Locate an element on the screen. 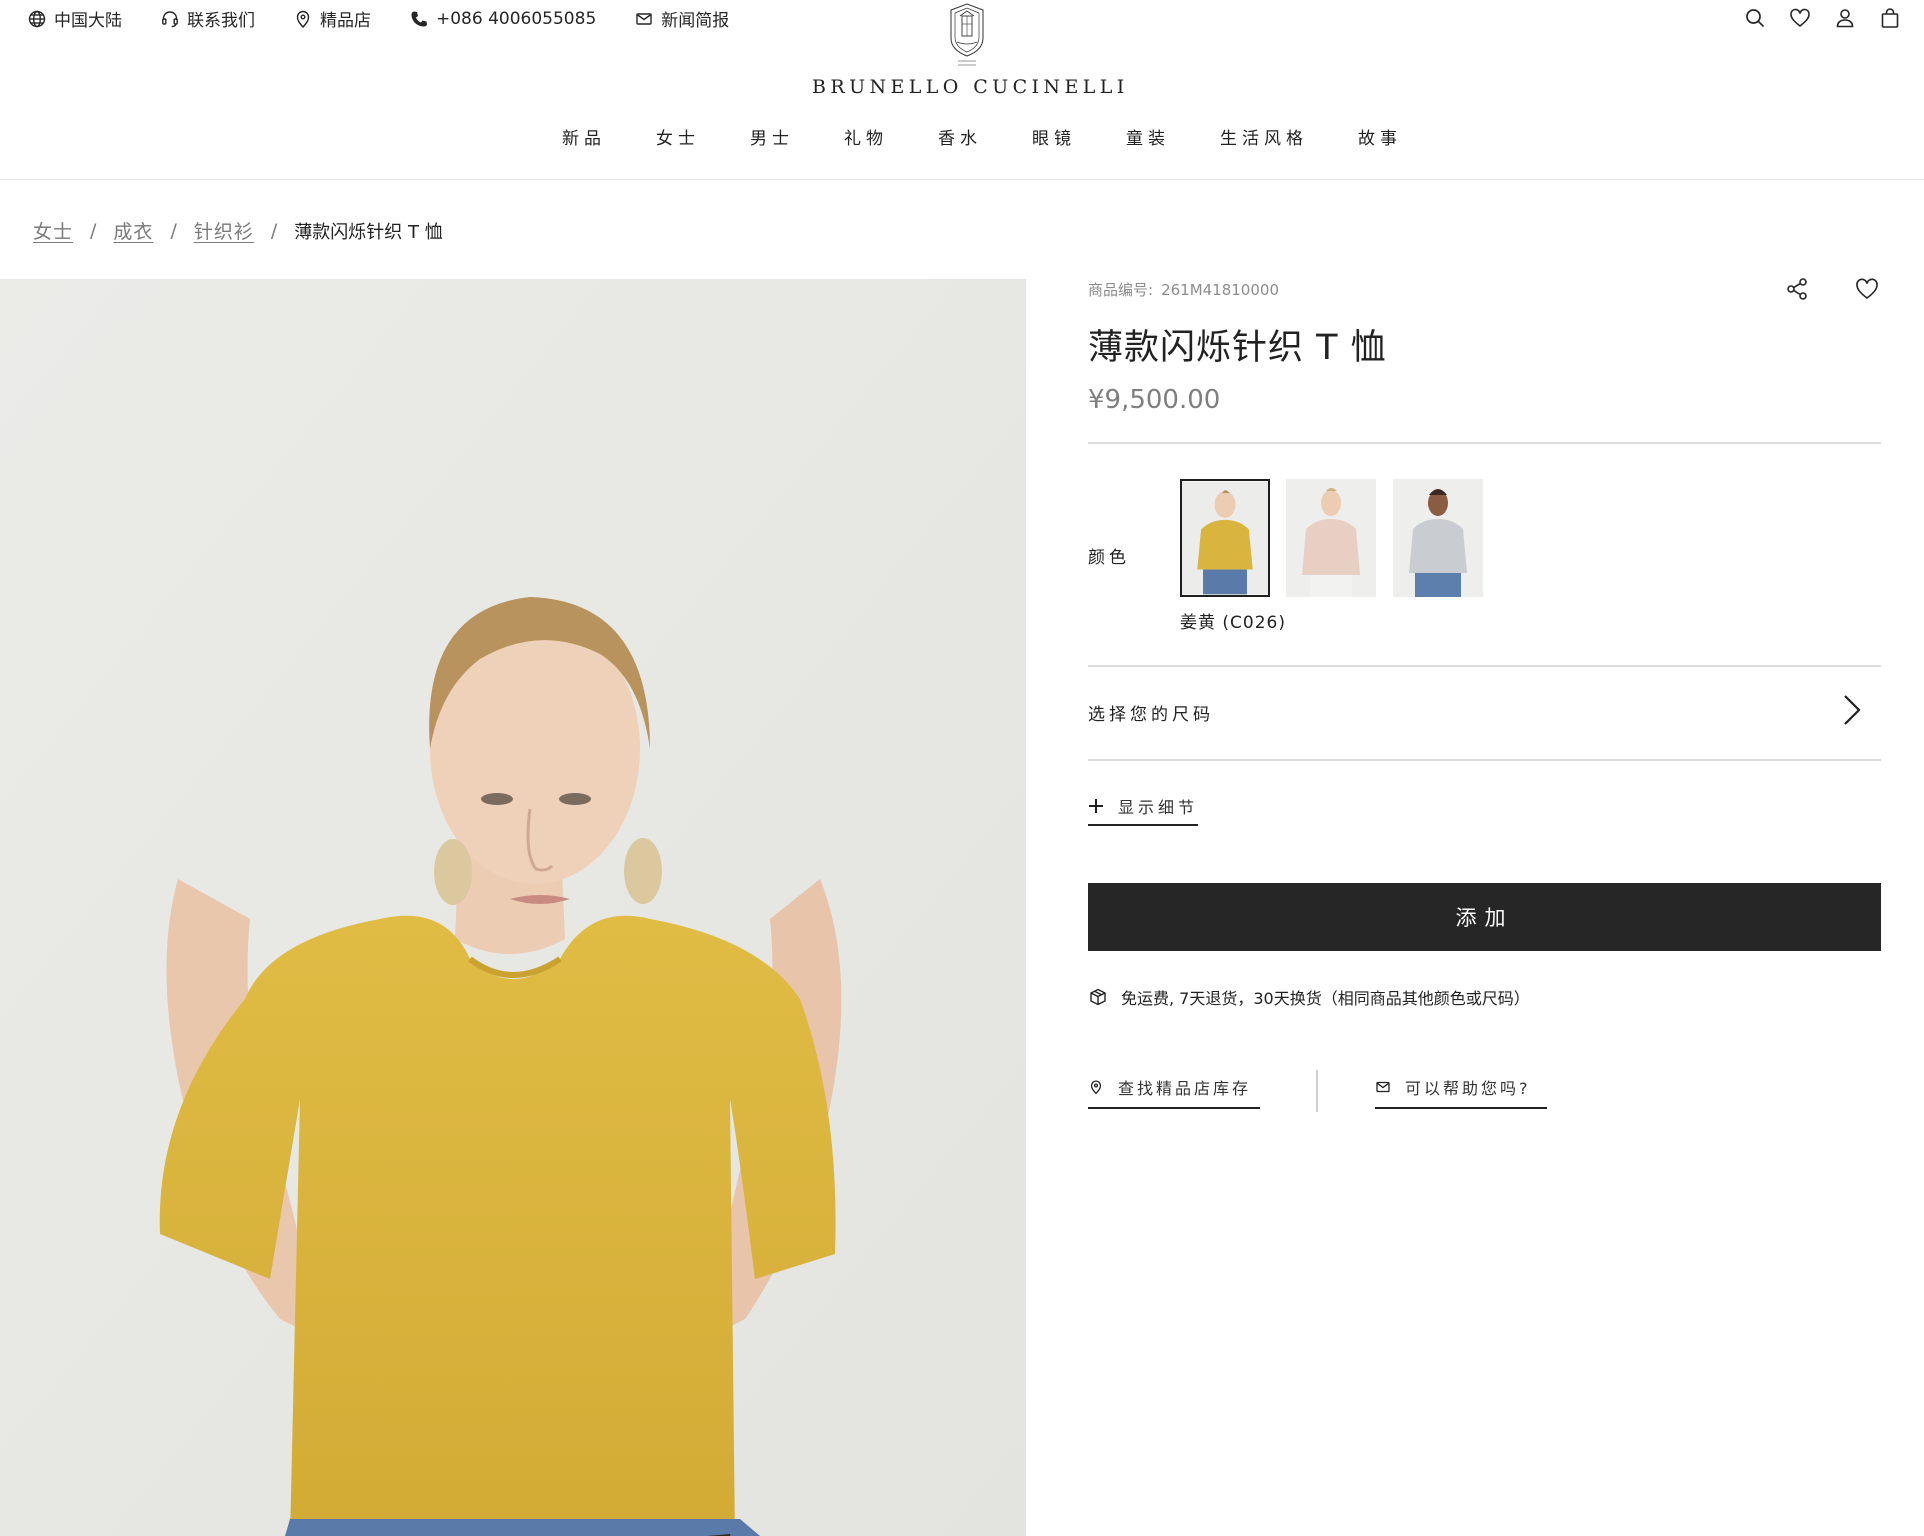 This screenshot has height=1536, width=1924. nav-item-fragrance: 香水 is located at coordinates (960, 140).